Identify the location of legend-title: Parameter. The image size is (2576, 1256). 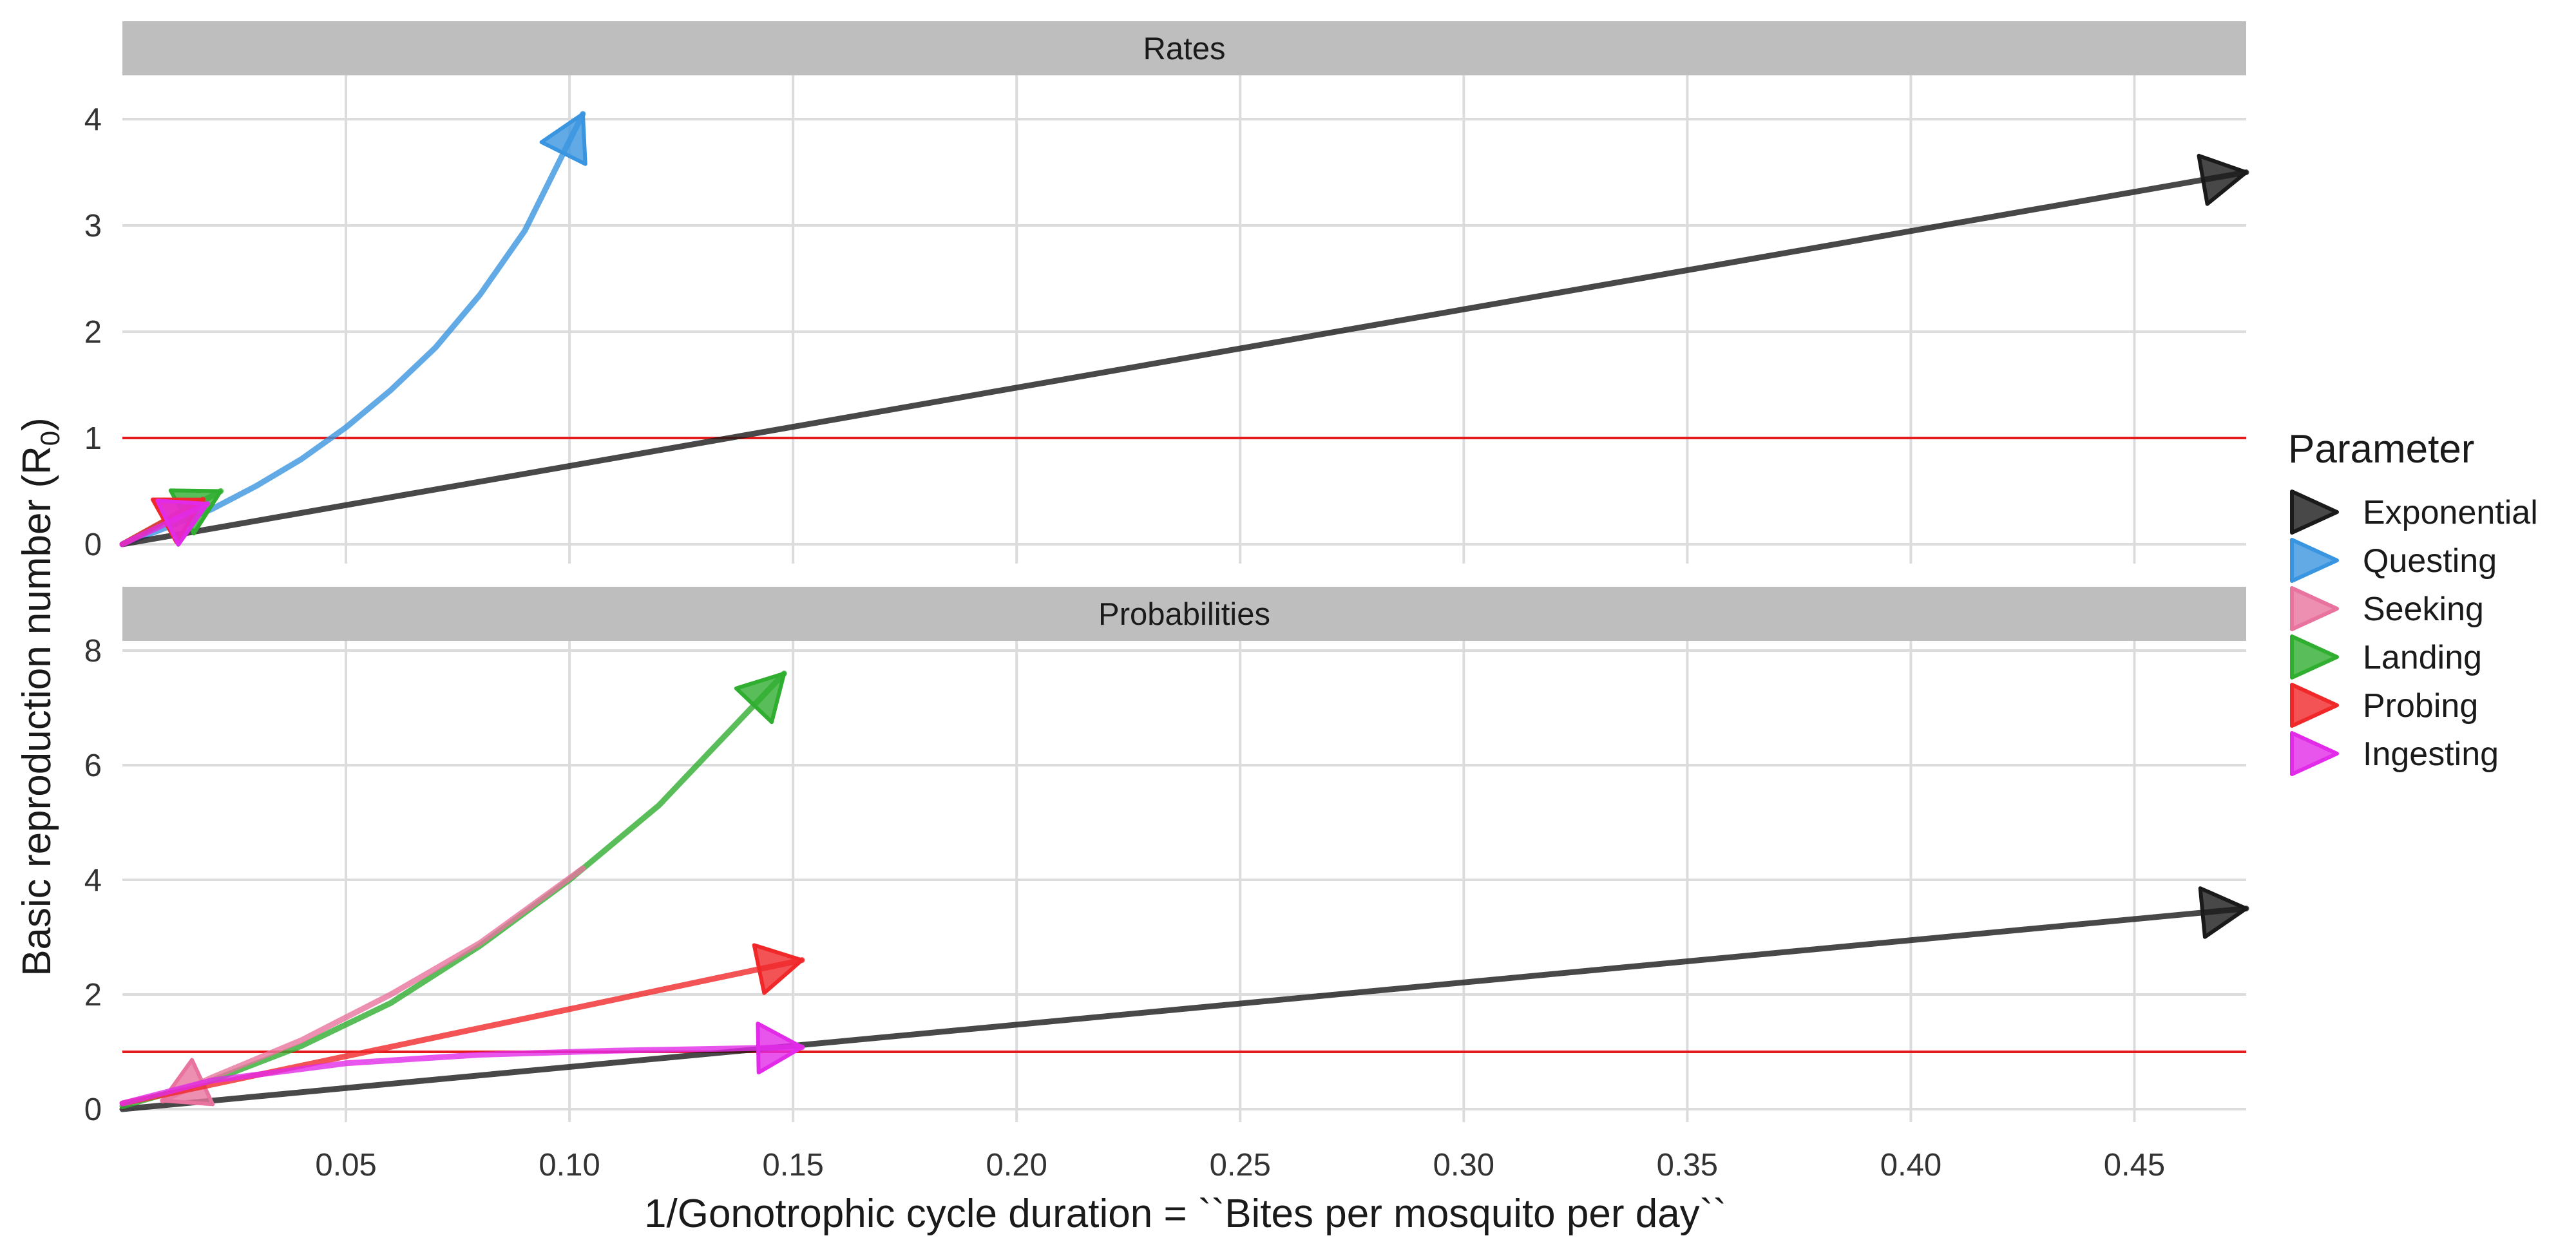
(2381, 449).